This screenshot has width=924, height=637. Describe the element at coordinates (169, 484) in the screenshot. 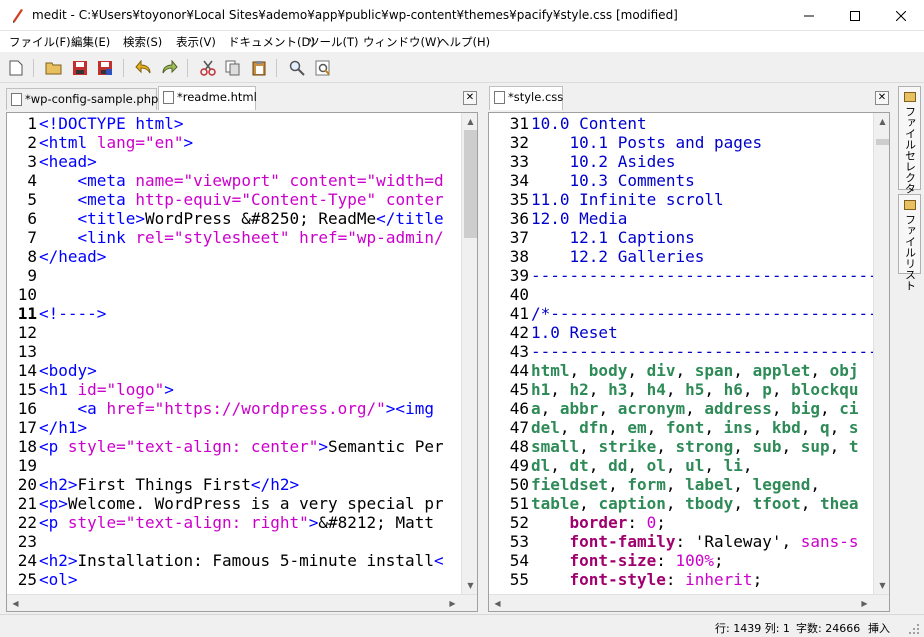

I see `code-line: <h2>First Things First</h2>` at that location.